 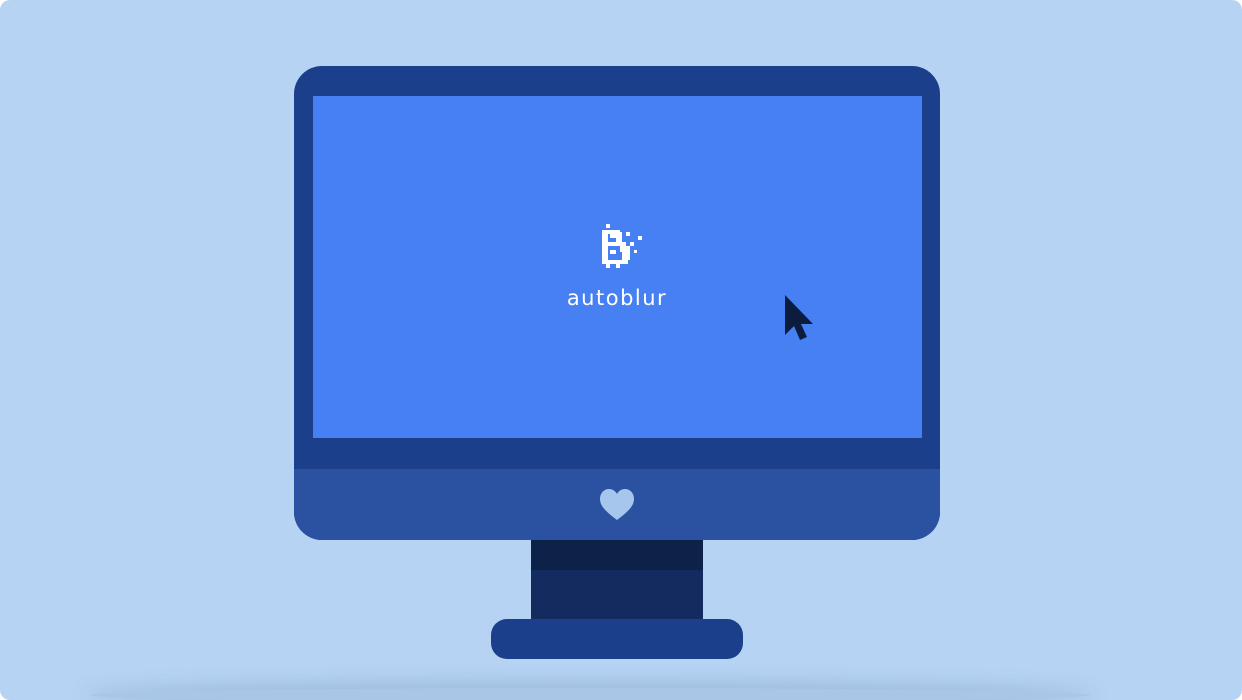 I want to click on monitor-chin, so click(x=617, y=504).